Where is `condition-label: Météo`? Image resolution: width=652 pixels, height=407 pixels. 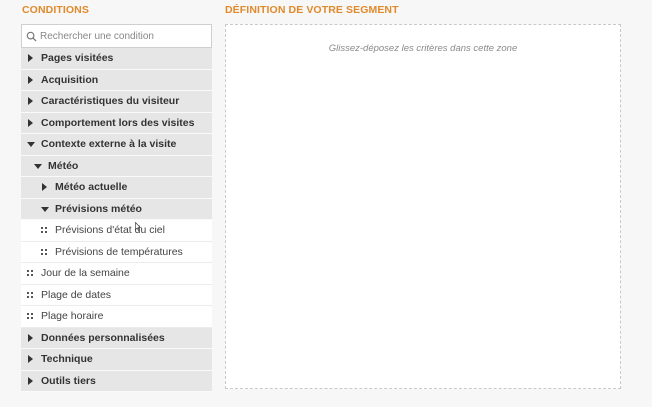
condition-label: Météo is located at coordinates (63, 165).